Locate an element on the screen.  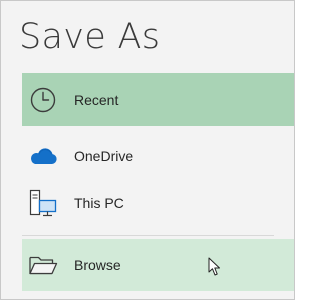
divider is located at coordinates (148, 235).